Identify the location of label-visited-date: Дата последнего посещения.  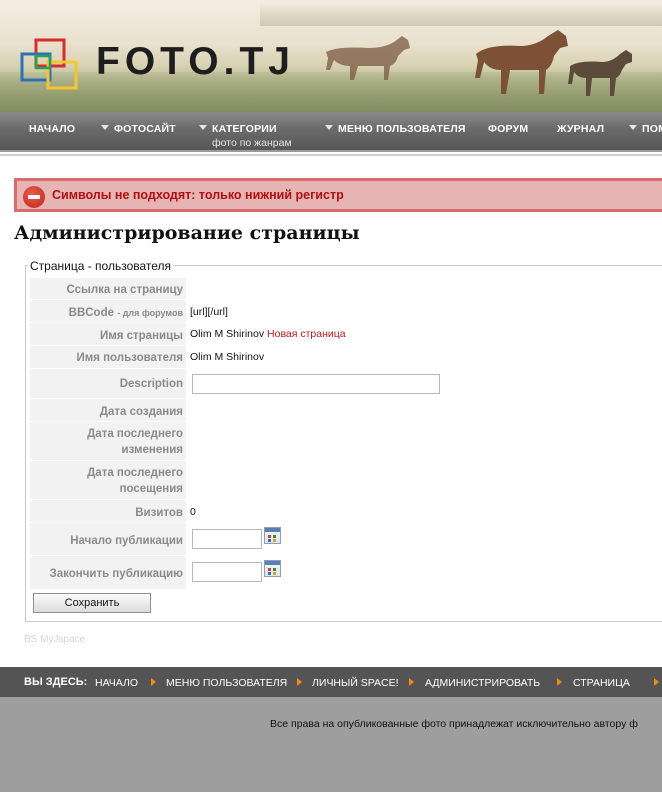
(108, 480).